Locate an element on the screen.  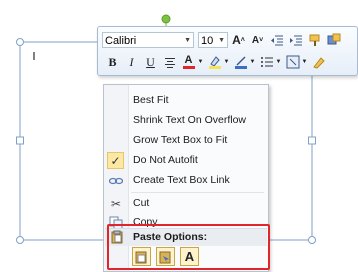
paste-options-highlight is located at coordinates (188, 247).